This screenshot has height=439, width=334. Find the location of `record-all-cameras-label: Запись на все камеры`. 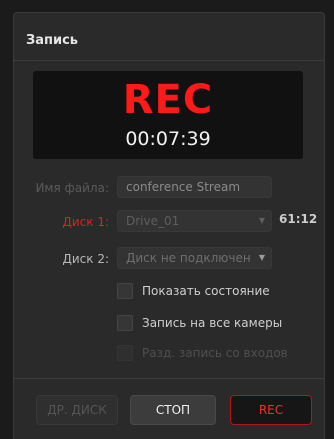

record-all-cameras-label: Запись на все камеры is located at coordinates (212, 323).